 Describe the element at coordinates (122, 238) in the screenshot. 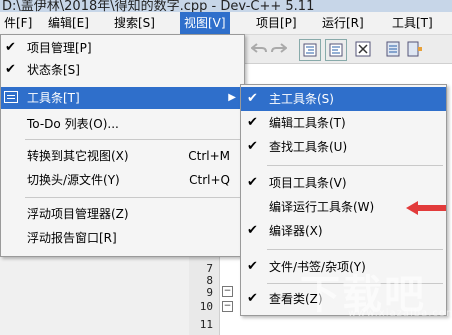

I see `menu-item-float-report-window: 浮动报告窗口[R]` at that location.